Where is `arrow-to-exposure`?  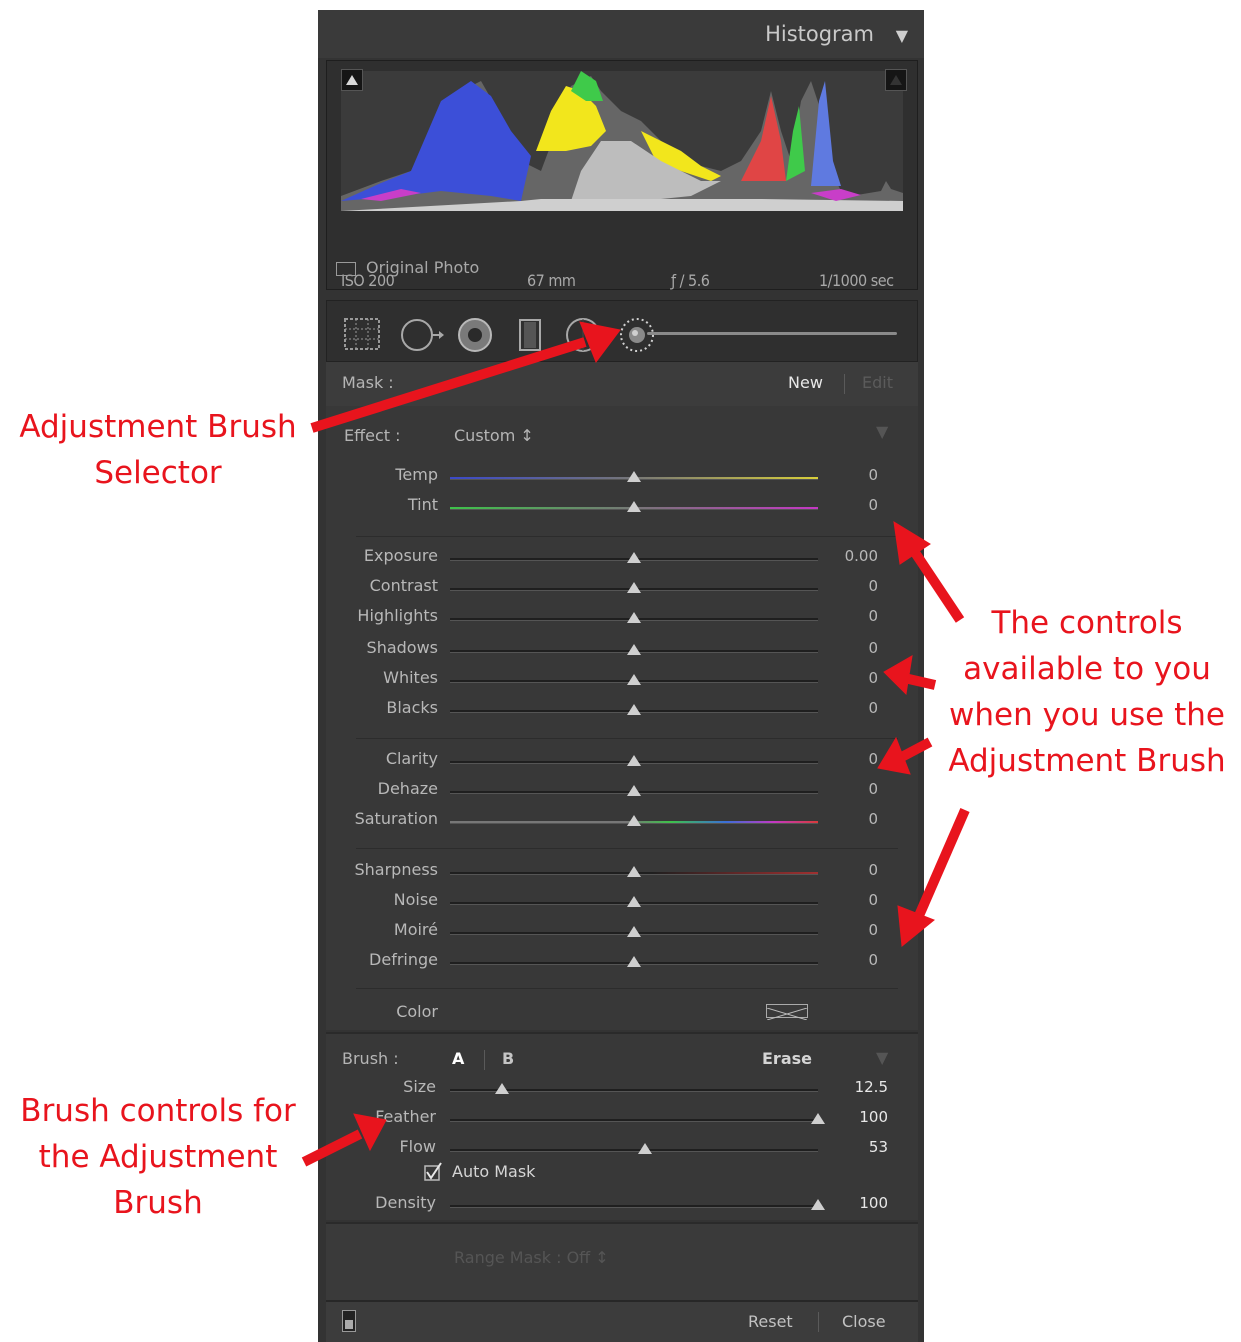
arrow-to-exposure is located at coordinates (936, 584).